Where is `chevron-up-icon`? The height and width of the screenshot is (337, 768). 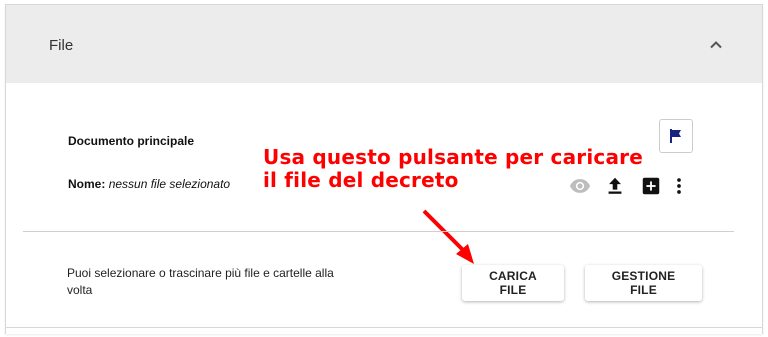
chevron-up-icon is located at coordinates (716, 45).